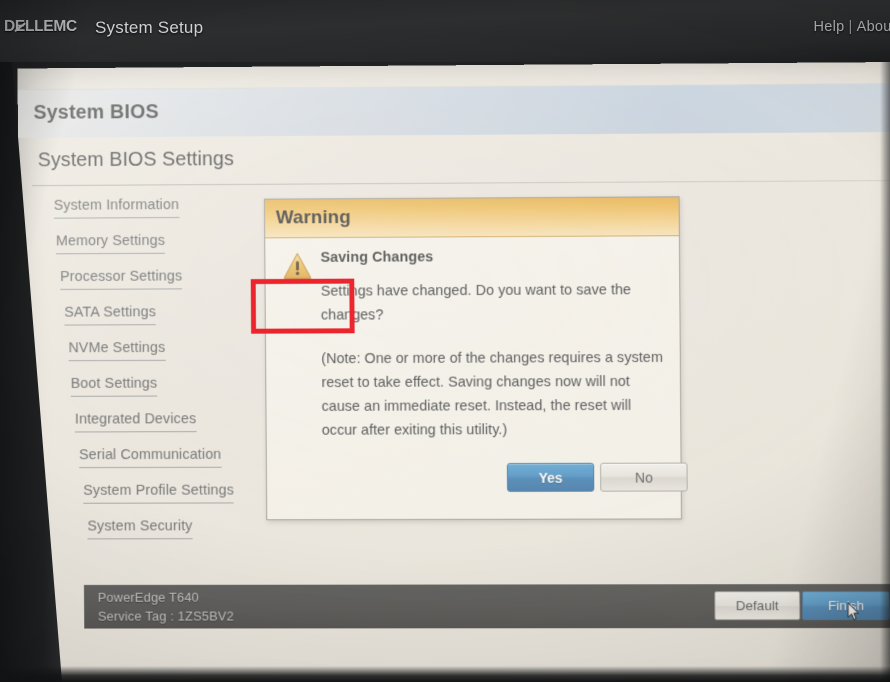  I want to click on finish-button: Finish, so click(846, 606).